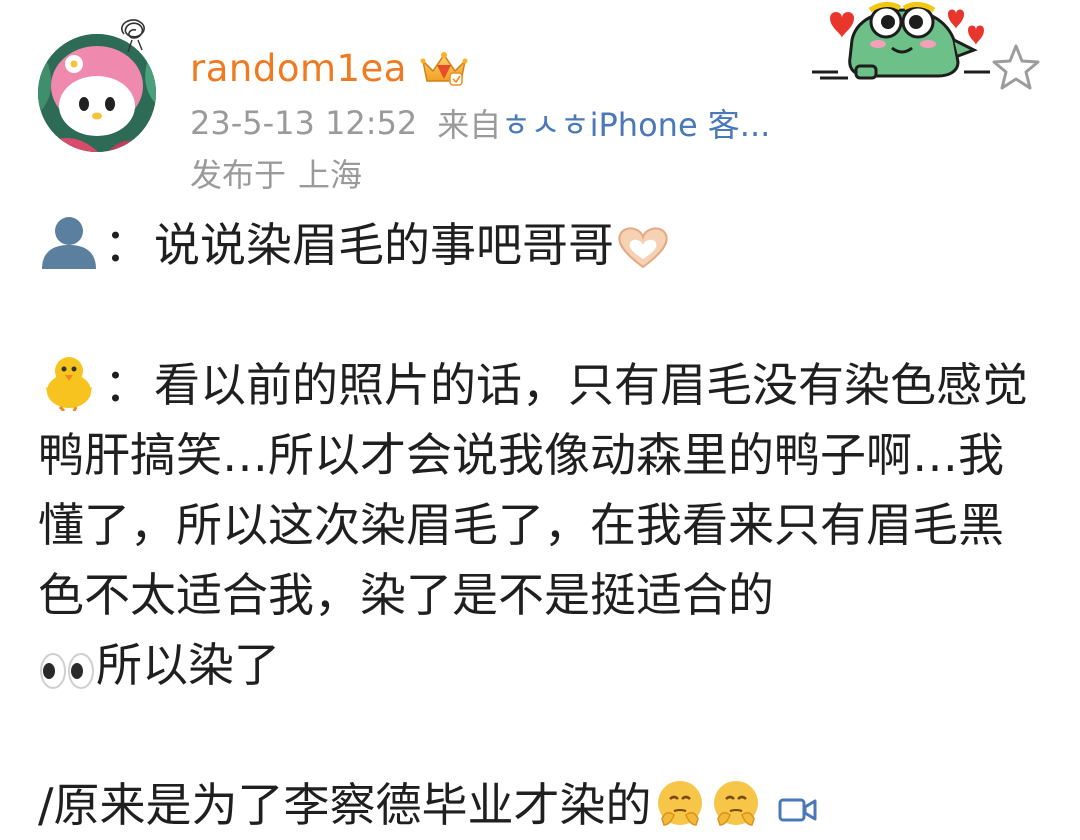  Describe the element at coordinates (345, 805) in the screenshot. I see `note-text: /原来是为了李察德毕业才染的` at that location.